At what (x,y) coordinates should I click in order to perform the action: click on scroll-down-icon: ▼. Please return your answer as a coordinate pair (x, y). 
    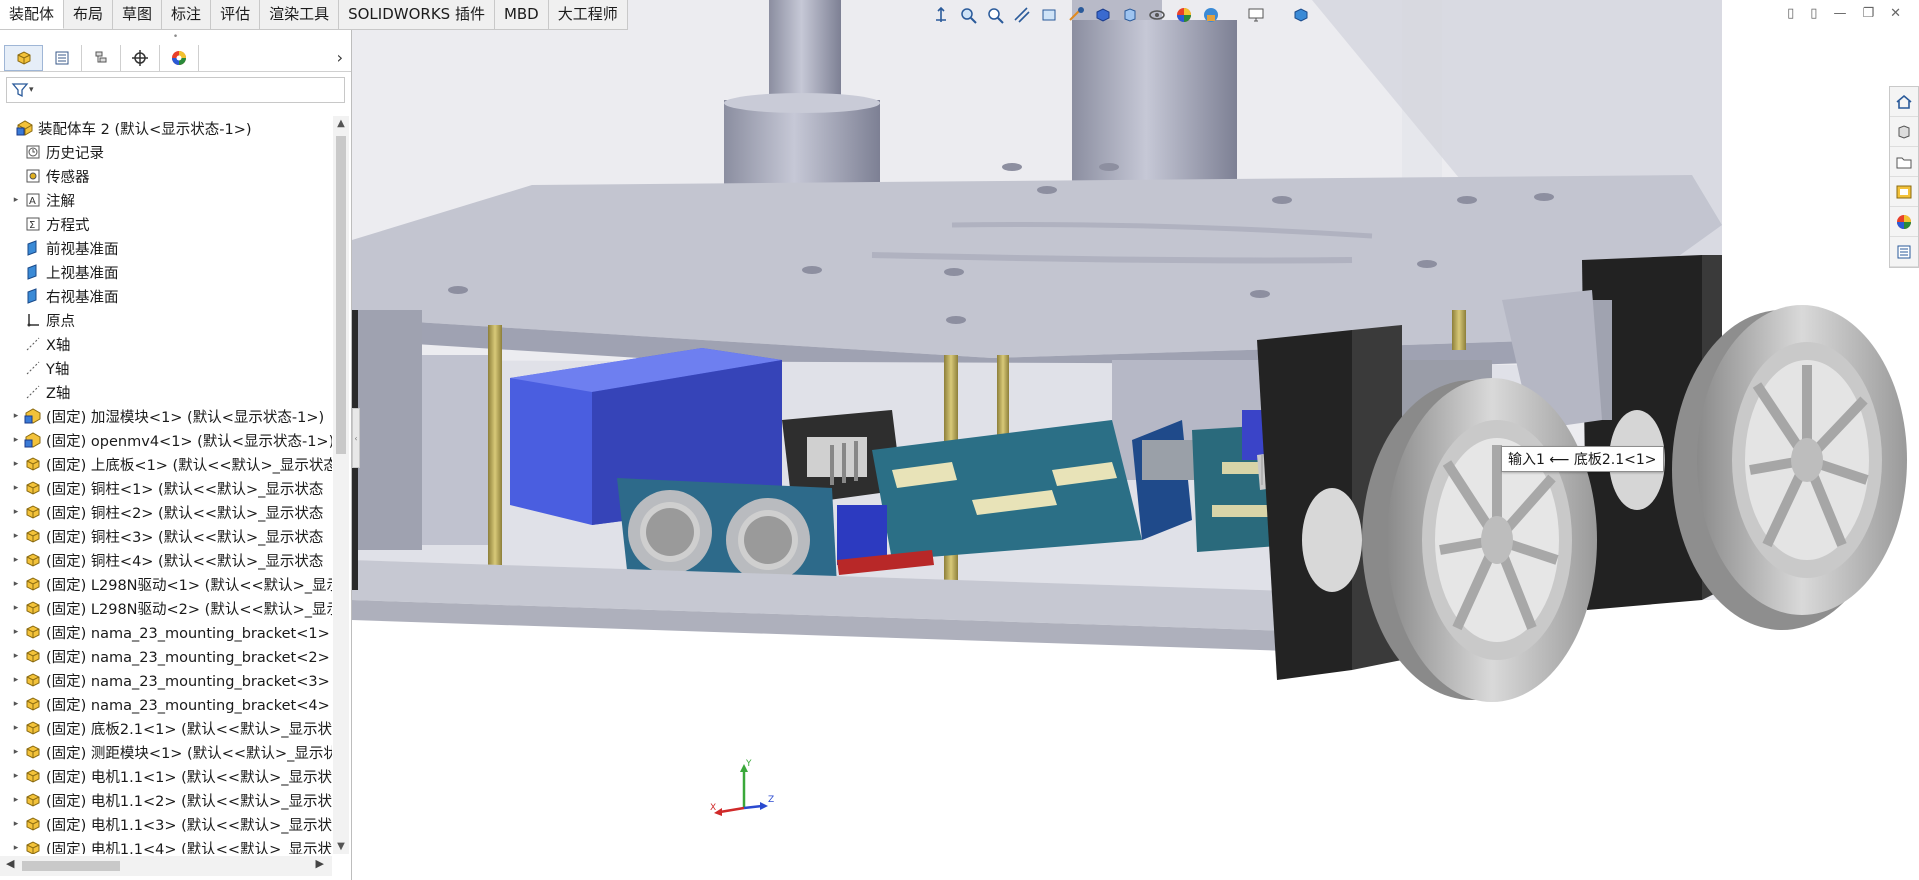
    Looking at the image, I should click on (341, 846).